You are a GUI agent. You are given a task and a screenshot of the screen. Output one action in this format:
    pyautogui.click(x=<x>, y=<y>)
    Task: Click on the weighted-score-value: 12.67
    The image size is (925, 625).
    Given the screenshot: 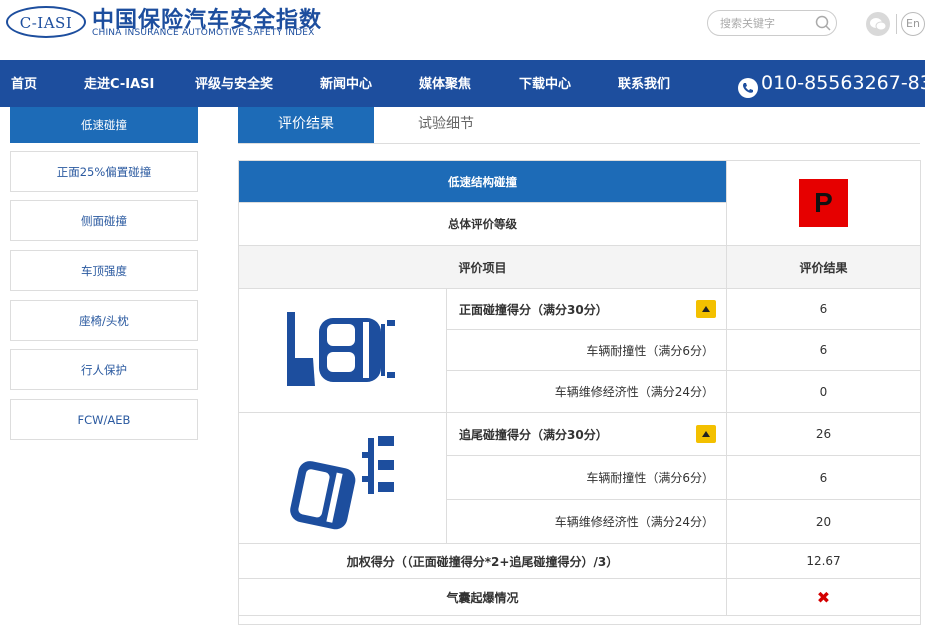 What is the action you would take?
    pyautogui.click(x=823, y=561)
    